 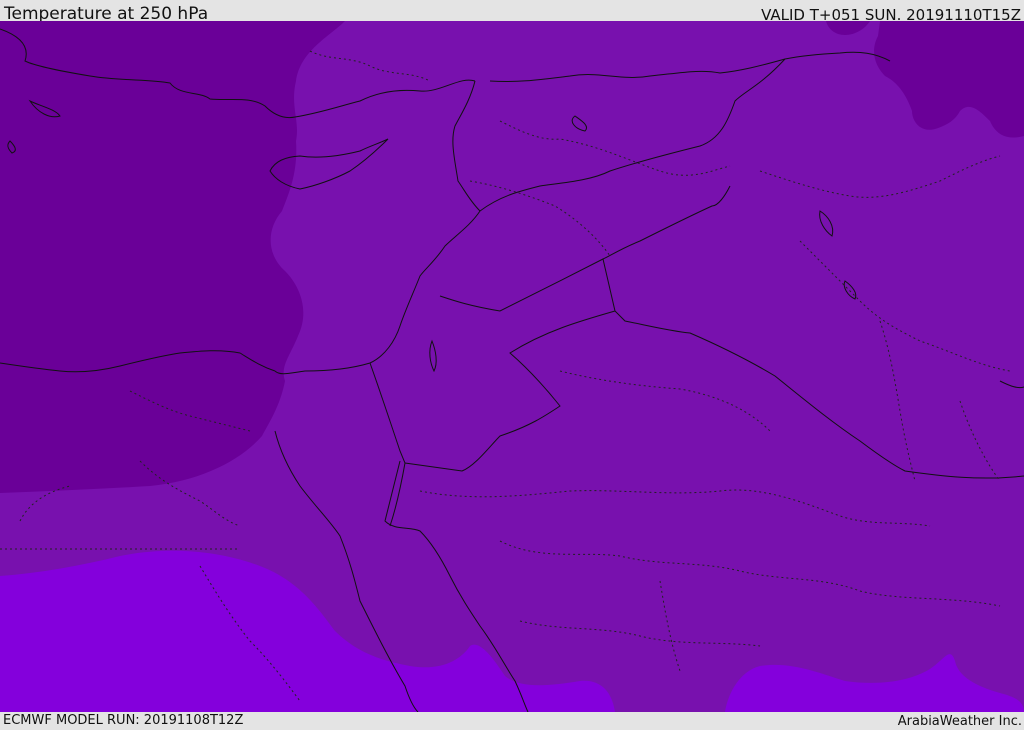 I want to click on credit-label: ArabiaWeather Inc., so click(x=959, y=721).